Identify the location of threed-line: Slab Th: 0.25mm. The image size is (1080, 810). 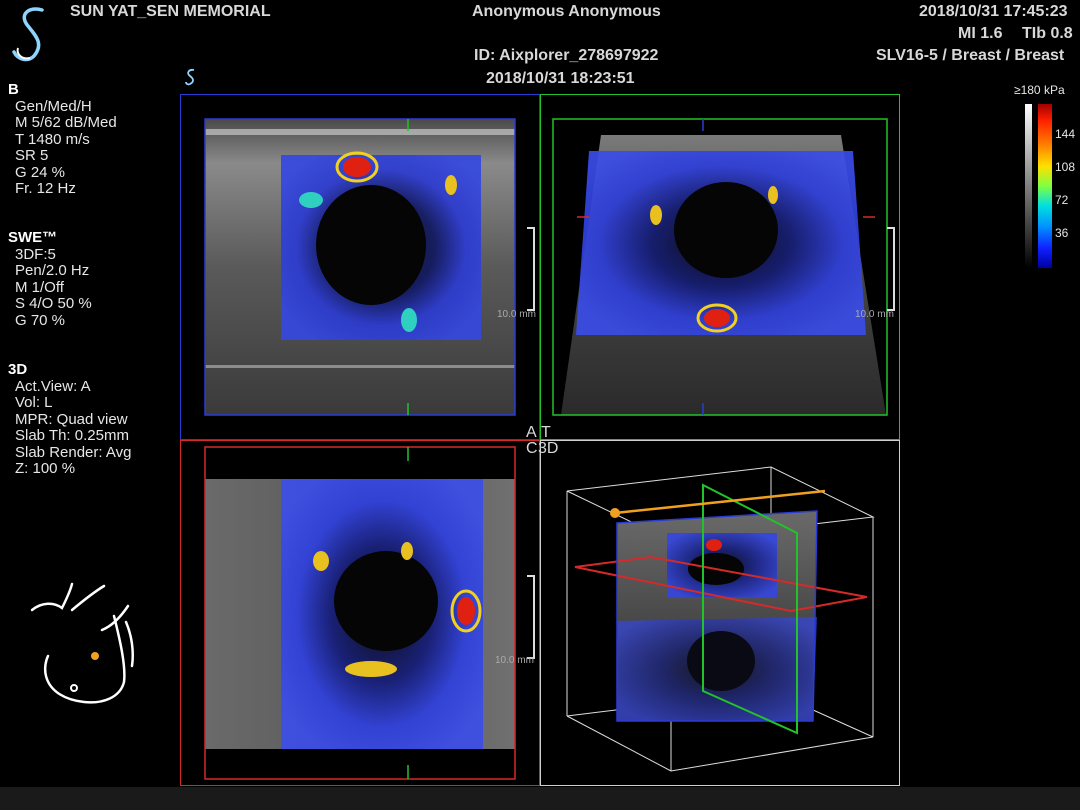
(72, 435).